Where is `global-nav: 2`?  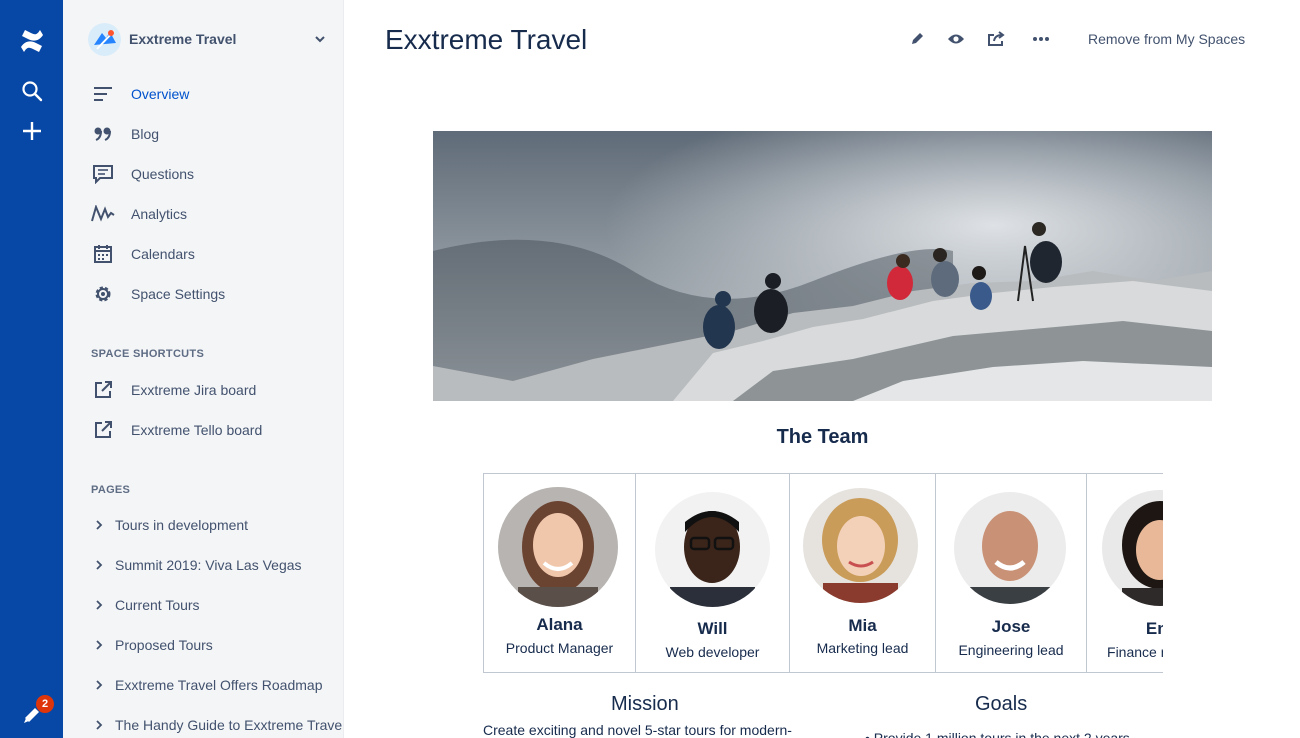 global-nav: 2 is located at coordinates (31, 369).